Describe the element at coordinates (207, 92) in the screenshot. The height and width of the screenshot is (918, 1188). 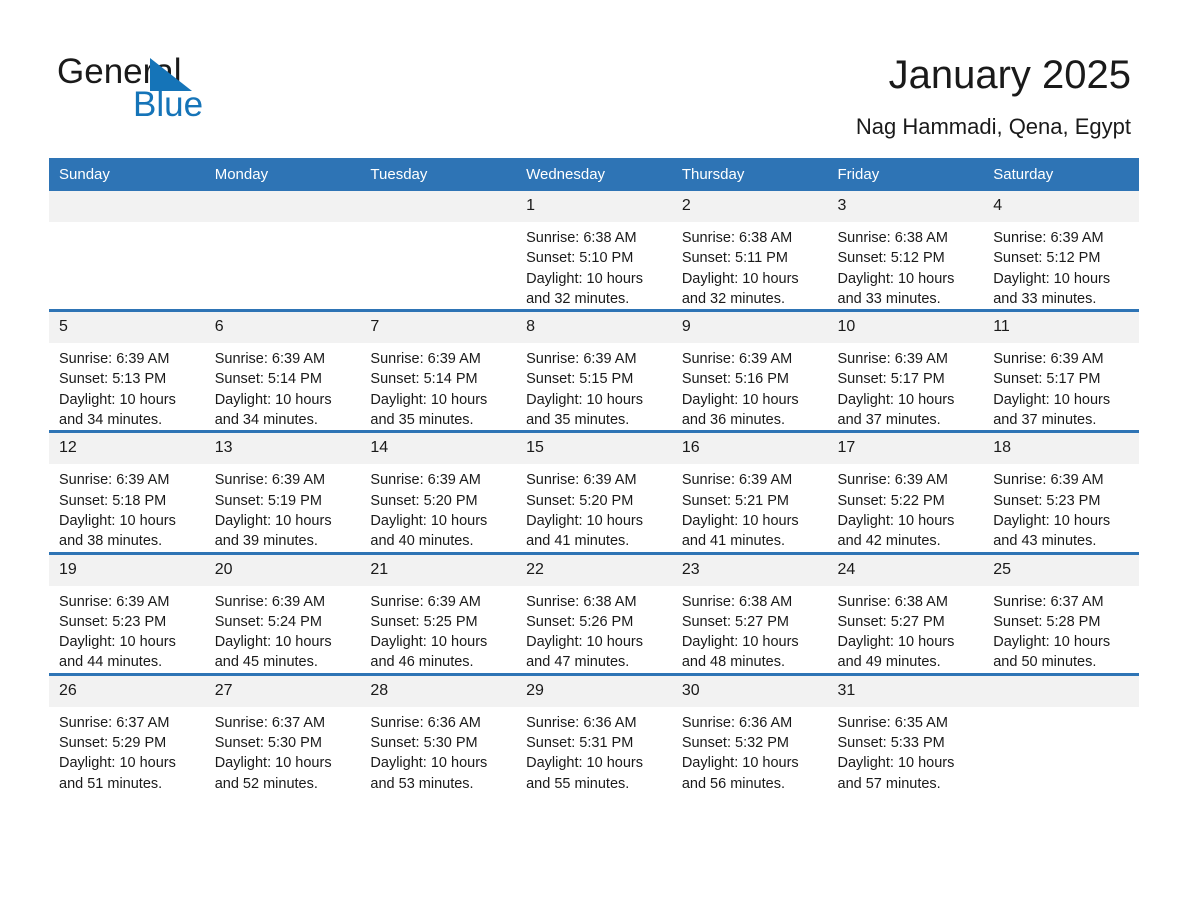
I see `general-blue-logo: General Blue` at that location.